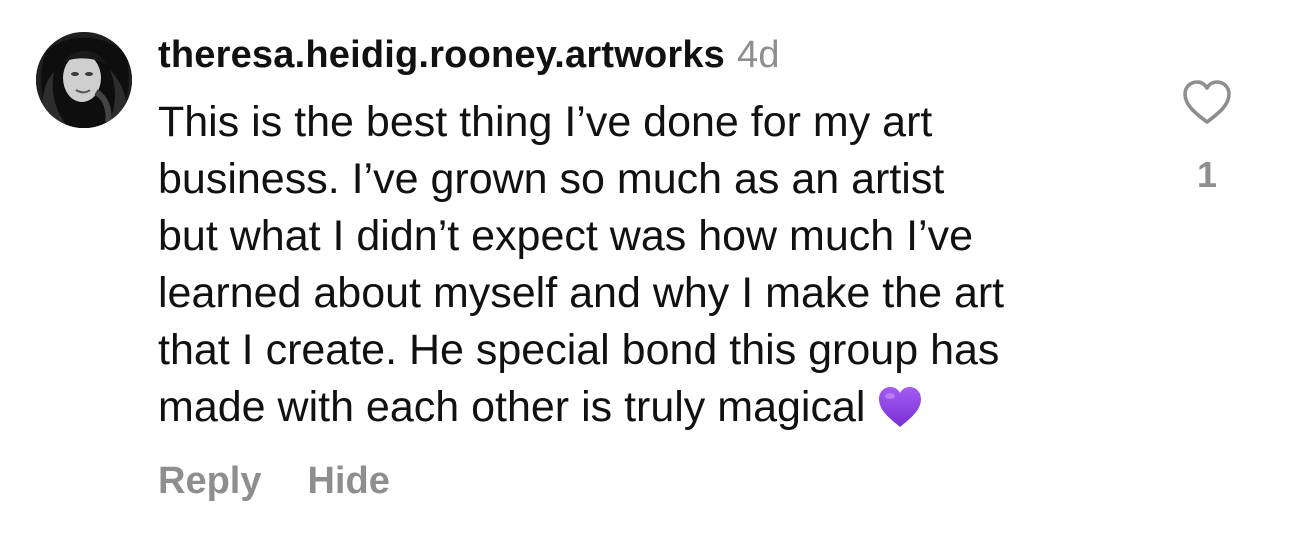  I want to click on avatar-photo, so click(84, 80).